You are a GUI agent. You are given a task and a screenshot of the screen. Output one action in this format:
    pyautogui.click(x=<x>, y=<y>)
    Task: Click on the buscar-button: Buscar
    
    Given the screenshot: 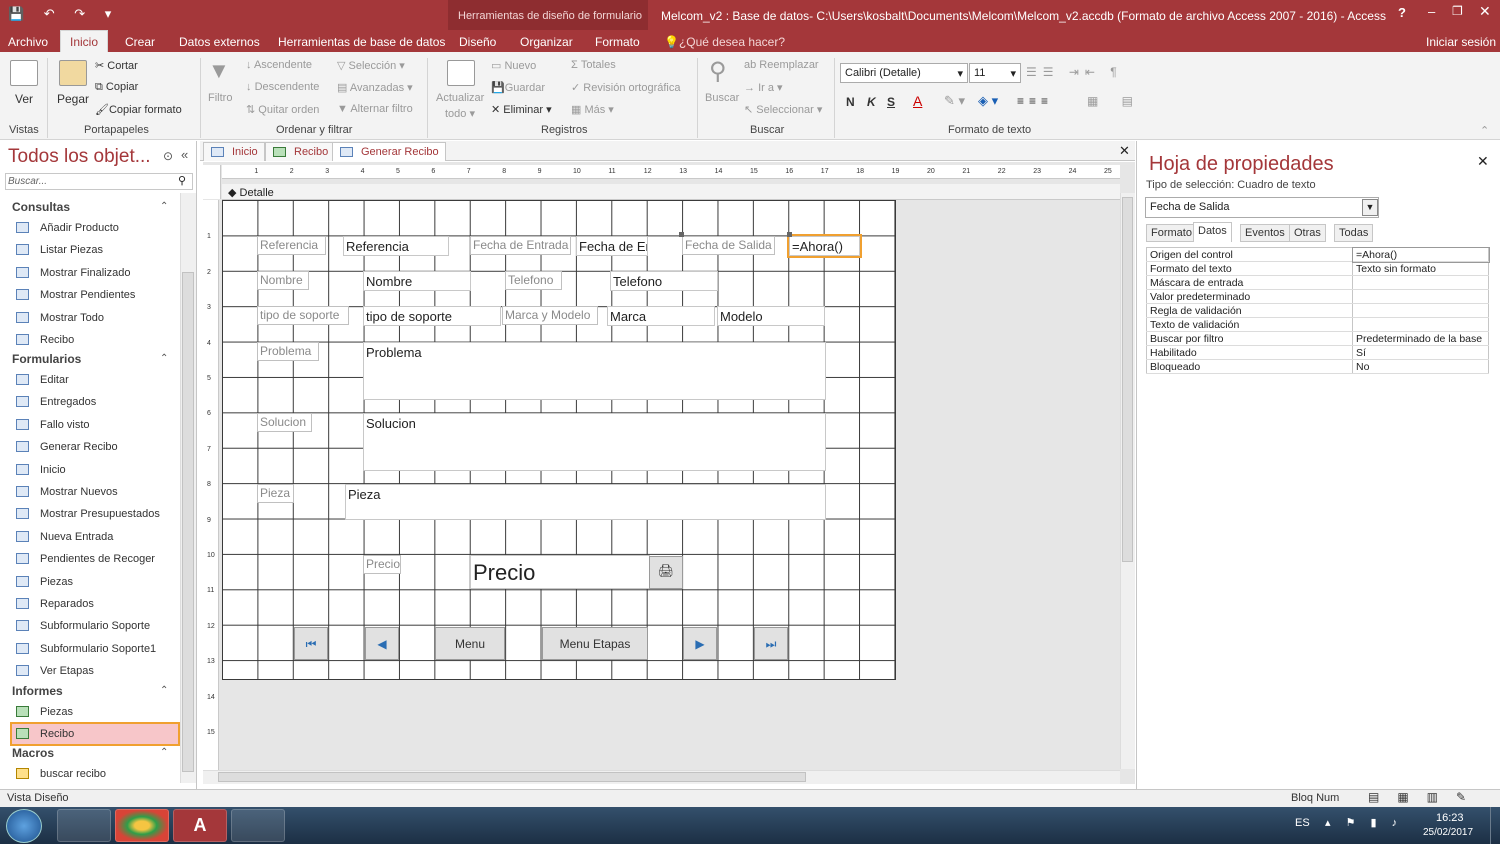 What is the action you would take?
    pyautogui.click(x=722, y=98)
    